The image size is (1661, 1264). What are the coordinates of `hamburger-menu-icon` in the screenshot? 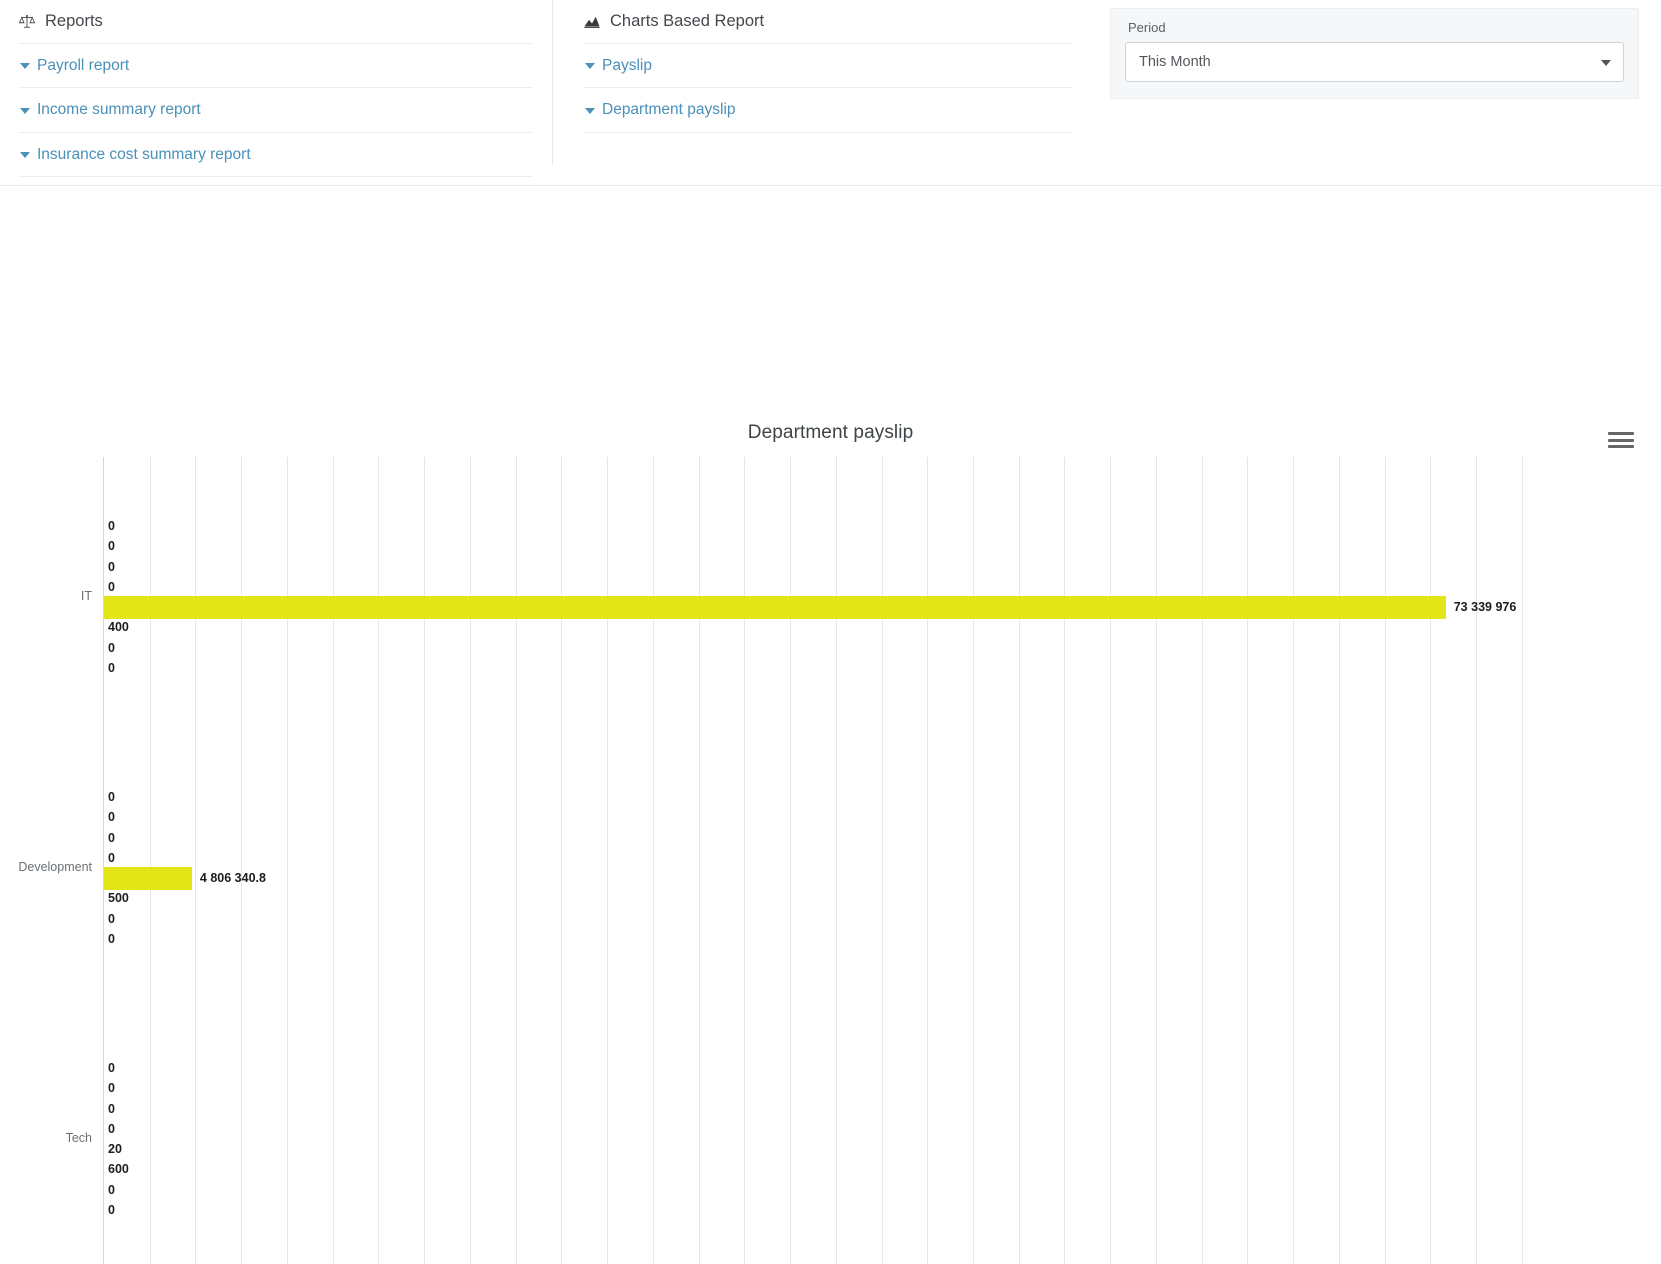 It's located at (1621, 440).